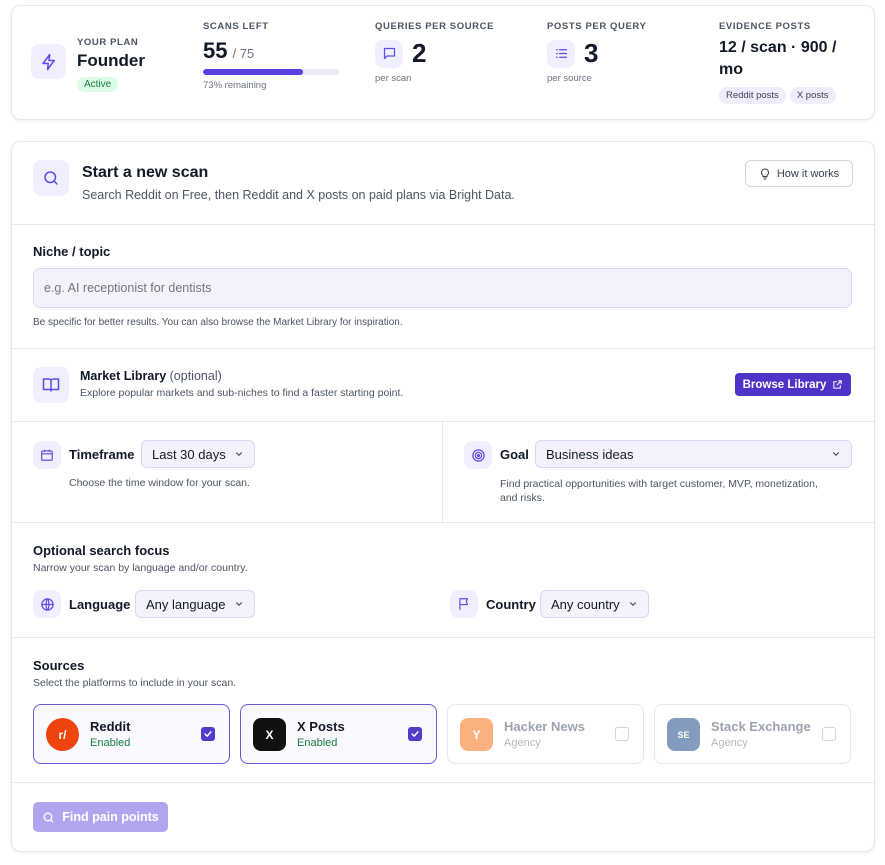 The width and height of the screenshot is (885, 865). I want to click on niche-label: Niche / topic, so click(72, 251).